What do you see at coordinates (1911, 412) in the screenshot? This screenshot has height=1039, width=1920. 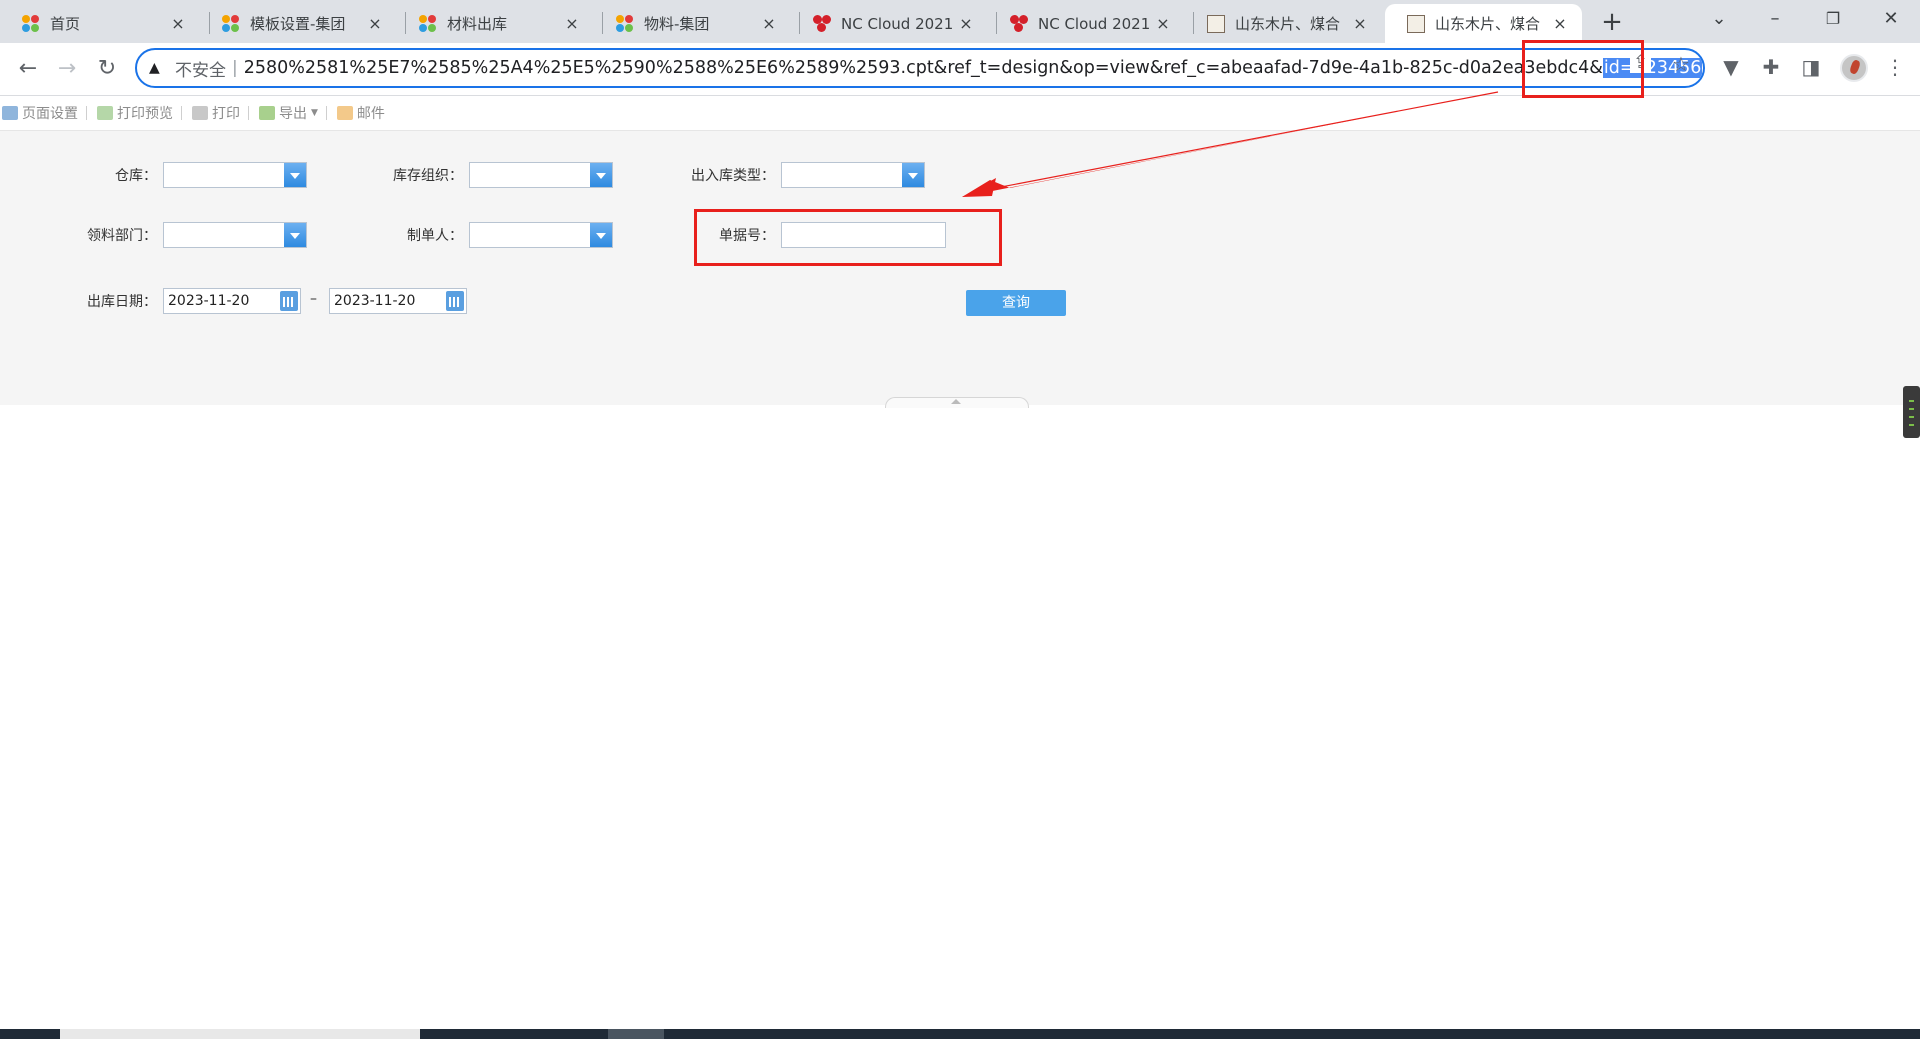 I see `scrollbar-handle` at bounding box center [1911, 412].